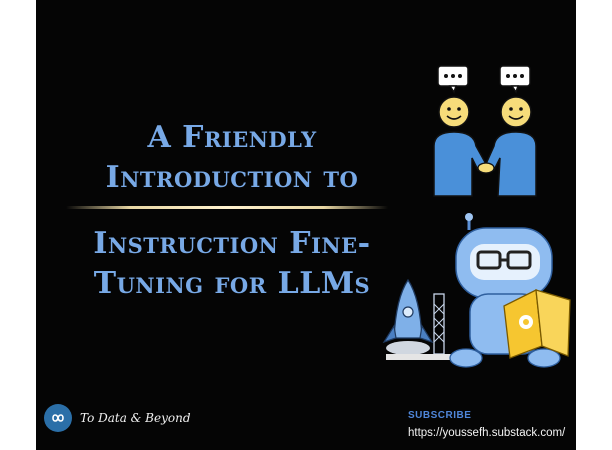  Describe the element at coordinates (232, 283) in the screenshot. I see `title-line-4: Tuning for LLMs` at that location.